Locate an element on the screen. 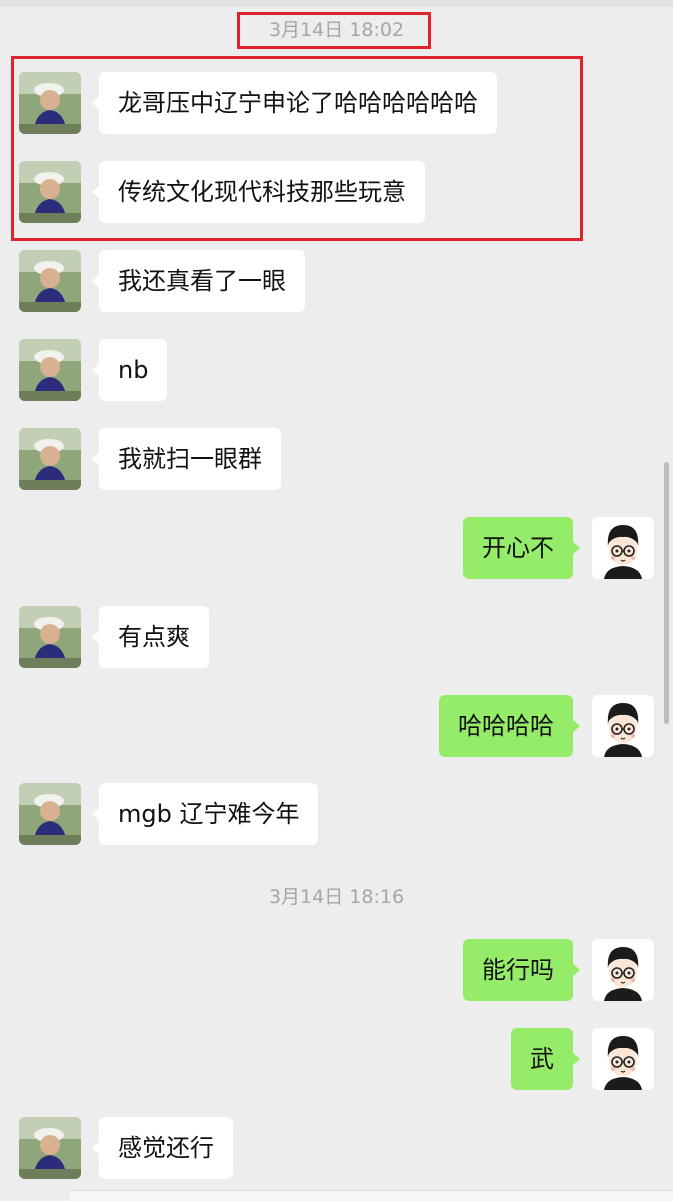  message-bubble-incoming: nb is located at coordinates (129, 370).